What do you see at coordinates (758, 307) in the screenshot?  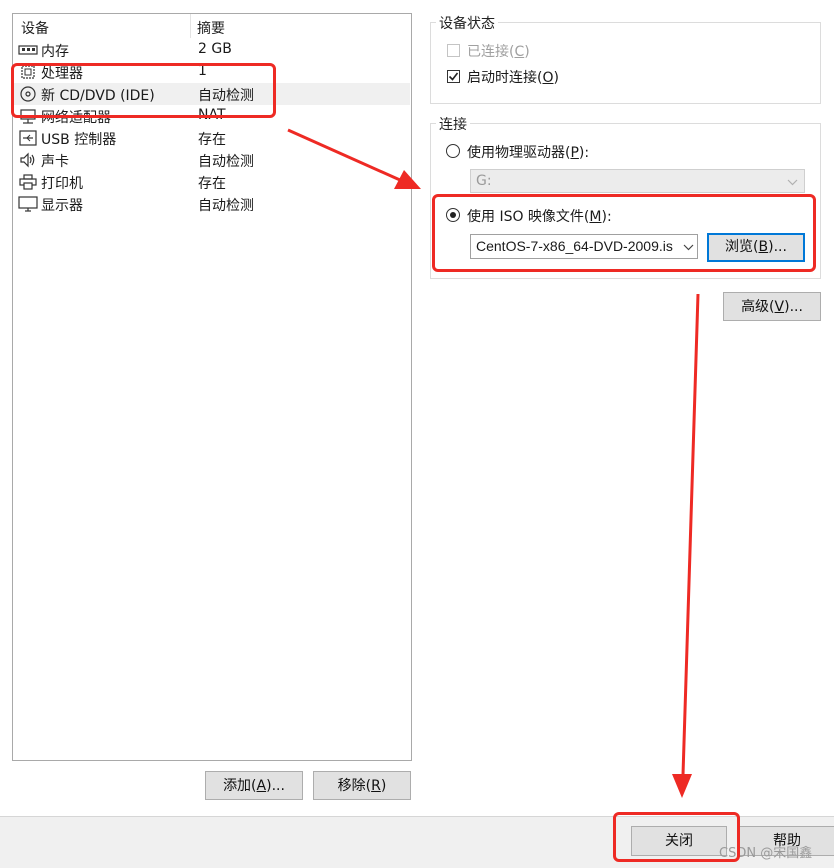 I see `advanced-label-text: 高级(` at bounding box center [758, 307].